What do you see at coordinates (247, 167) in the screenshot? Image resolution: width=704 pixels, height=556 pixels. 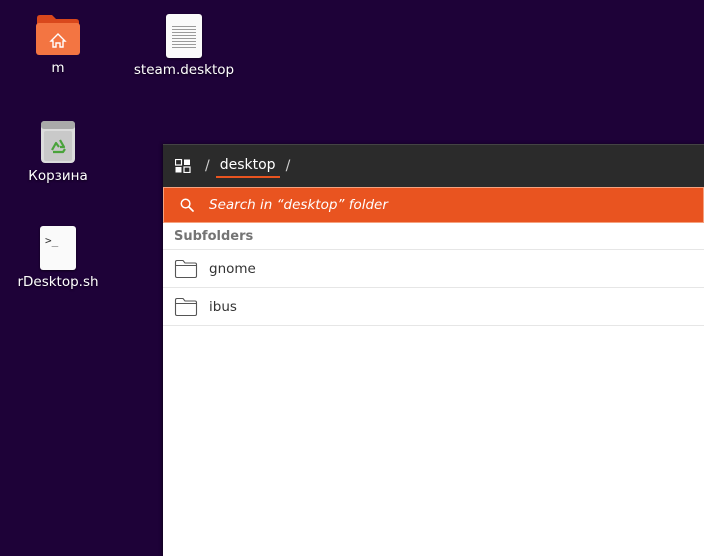 I see `breadcrumb-current-folder: desktop` at bounding box center [247, 167].